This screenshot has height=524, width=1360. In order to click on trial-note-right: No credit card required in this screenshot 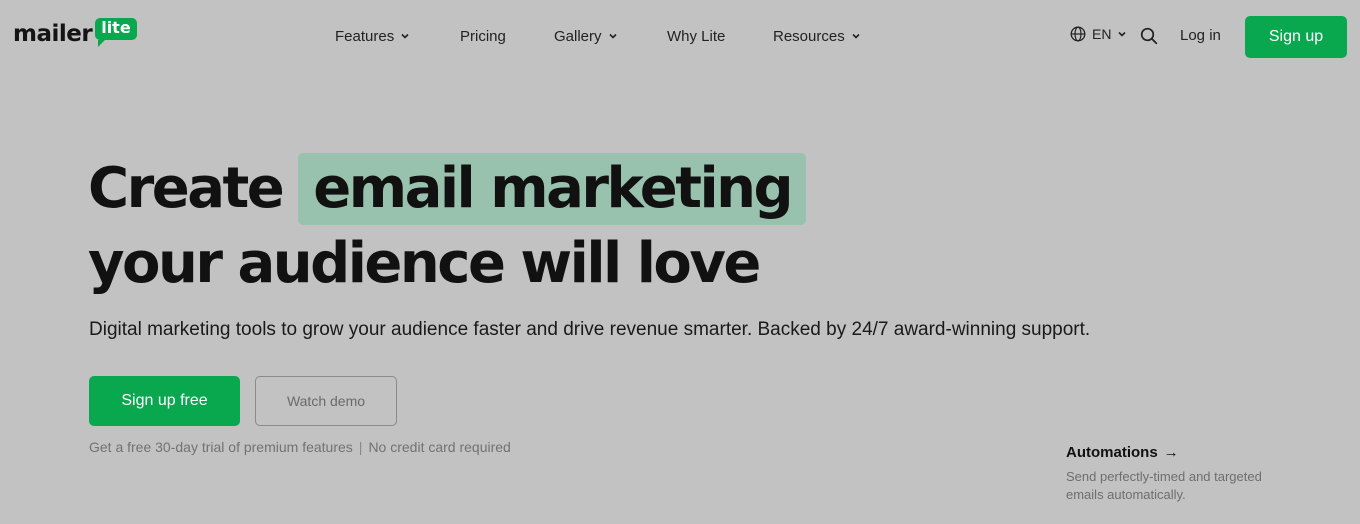, I will do `click(439, 447)`.